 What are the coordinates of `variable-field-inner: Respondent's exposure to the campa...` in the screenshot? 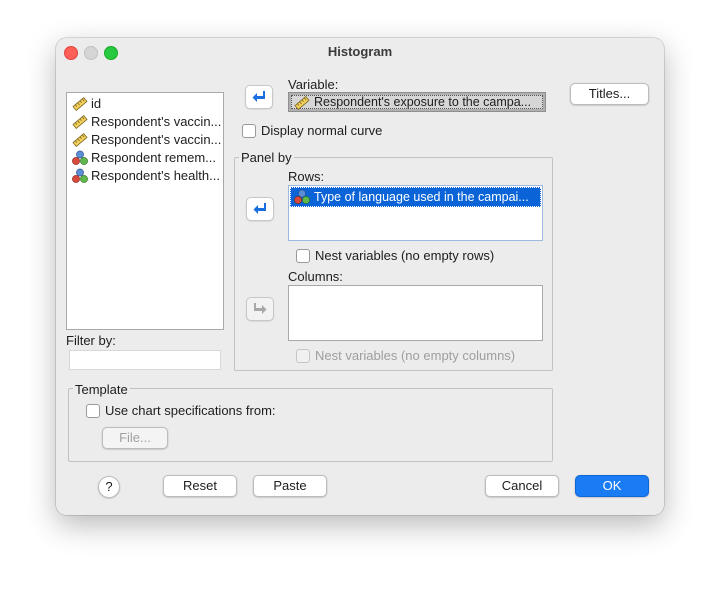 It's located at (417, 102).